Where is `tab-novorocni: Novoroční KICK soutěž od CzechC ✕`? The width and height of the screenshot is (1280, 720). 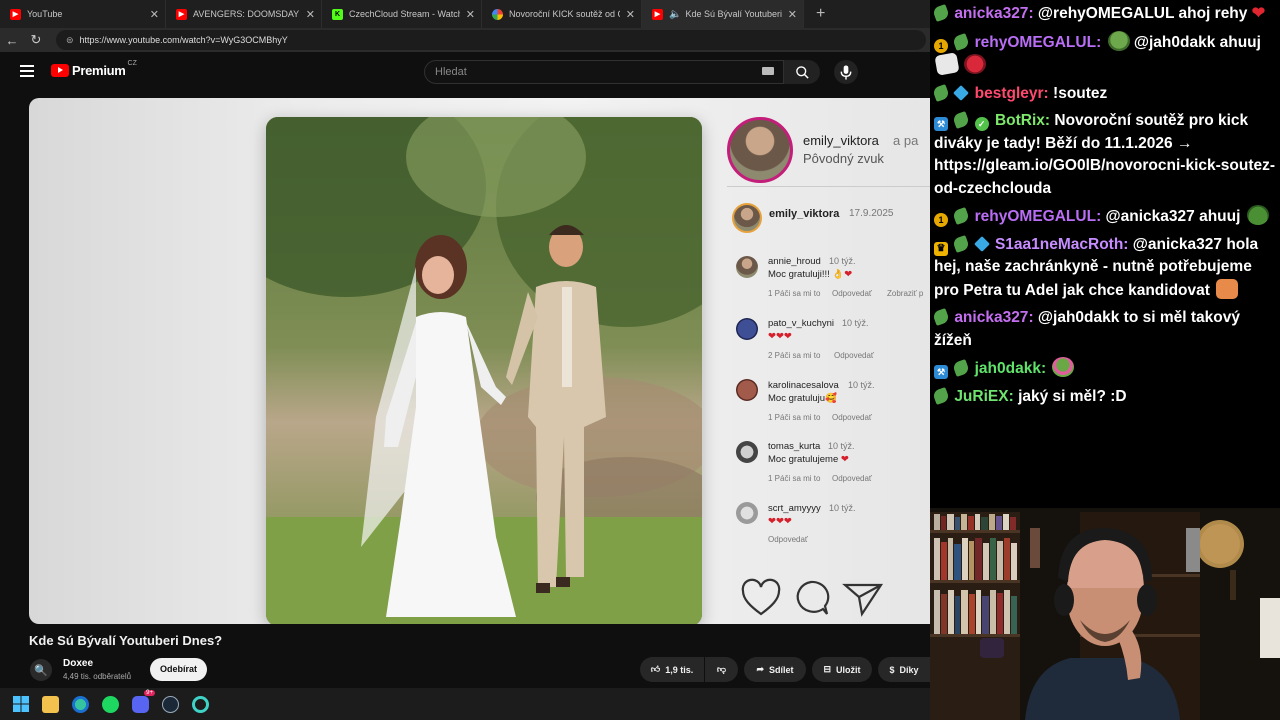 tab-novorocni: Novoroční KICK soutěž od CzechC ✕ is located at coordinates (562, 14).